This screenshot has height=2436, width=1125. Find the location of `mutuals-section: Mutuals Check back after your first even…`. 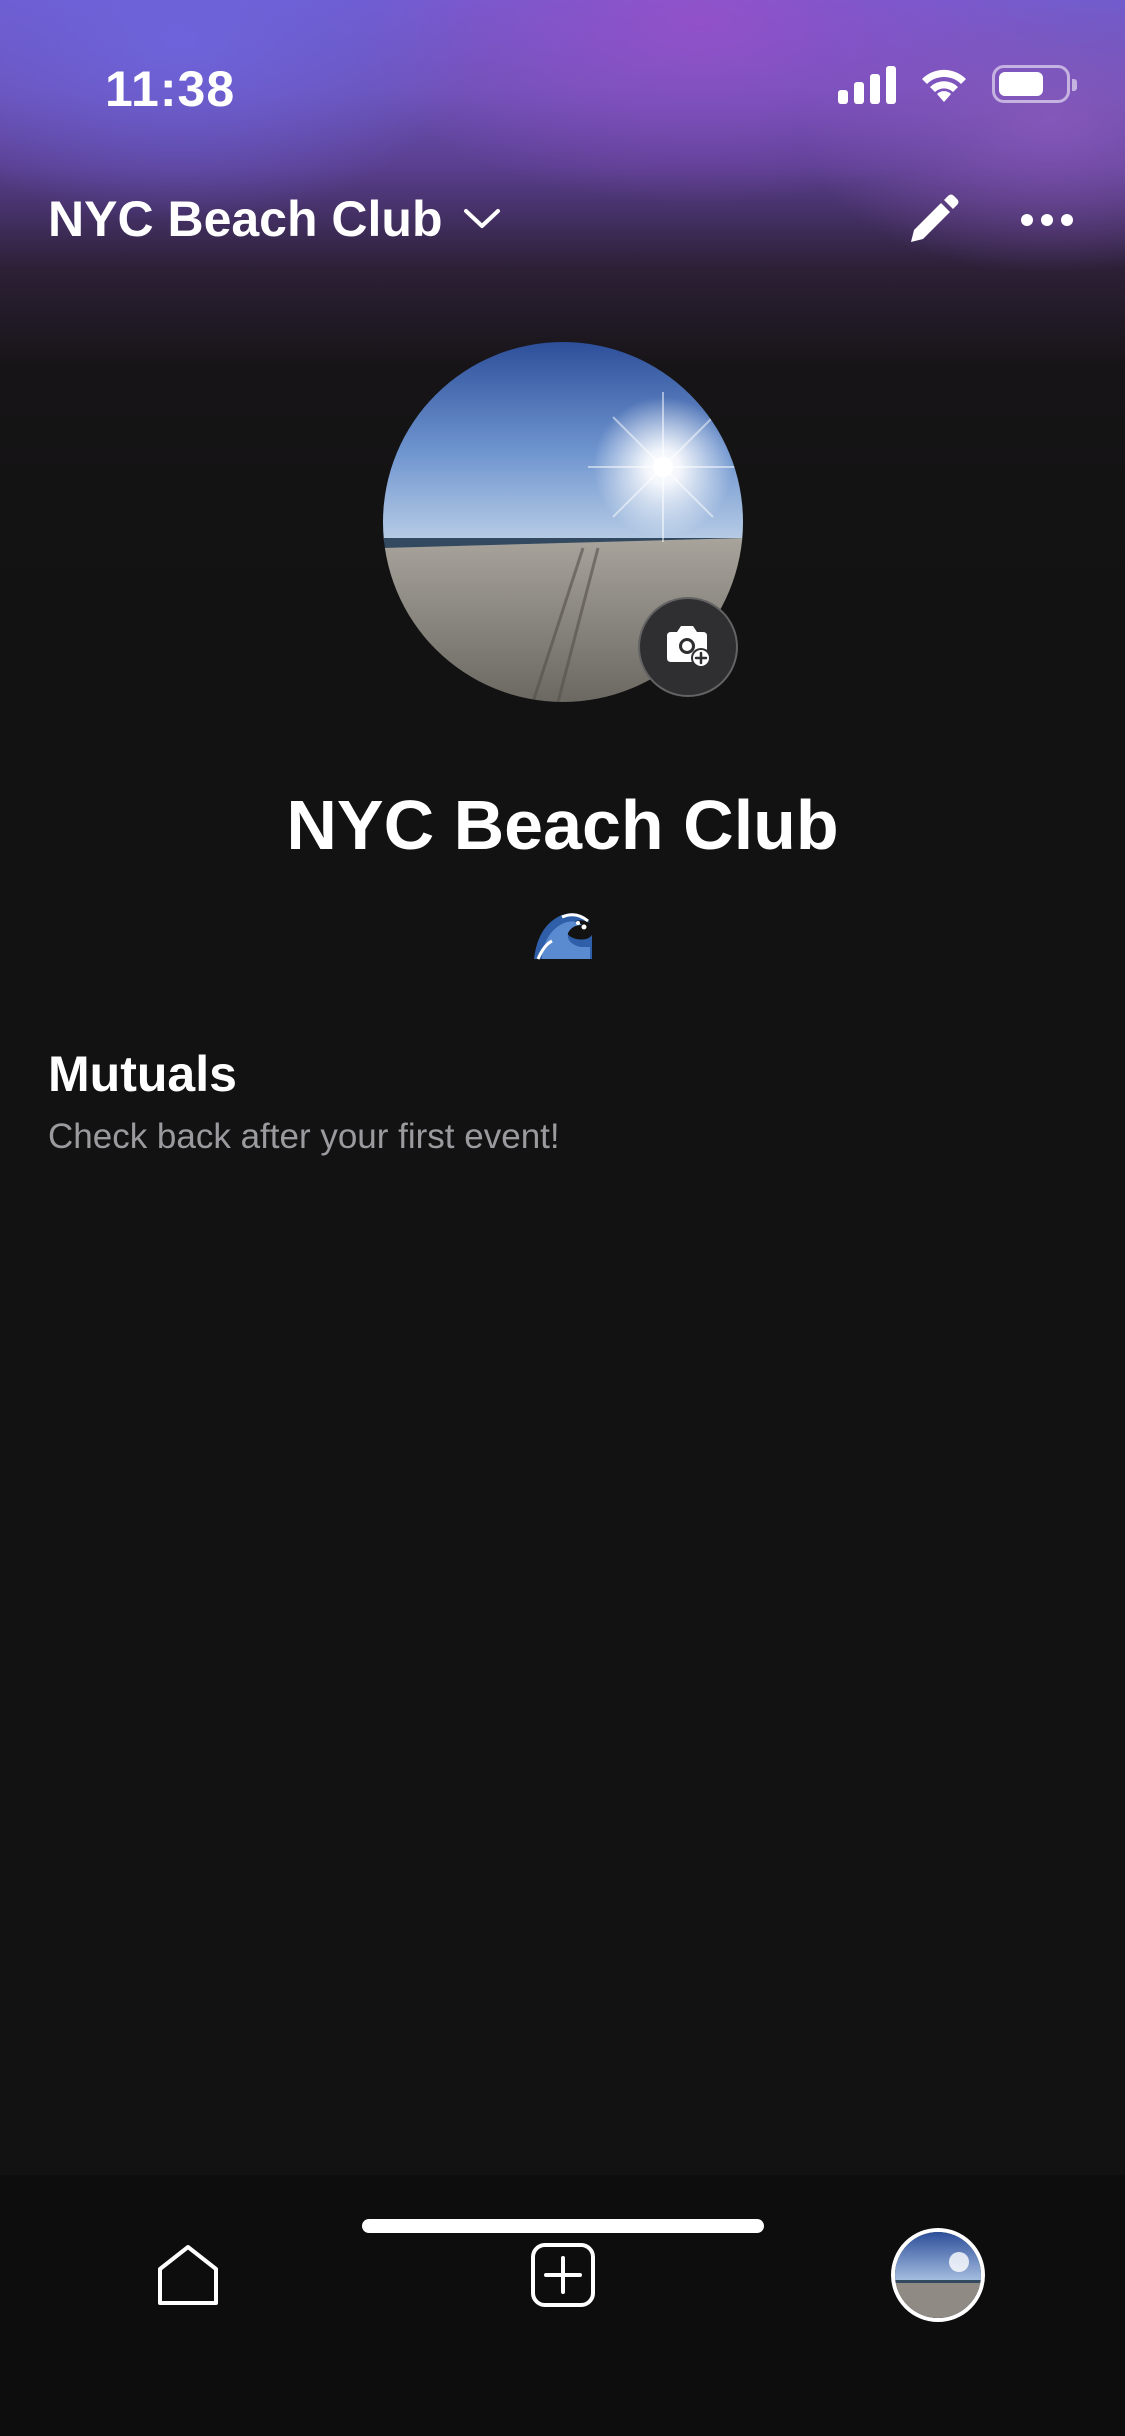

mutuals-section: Mutuals Check back after your first even… is located at coordinates (304, 1101).